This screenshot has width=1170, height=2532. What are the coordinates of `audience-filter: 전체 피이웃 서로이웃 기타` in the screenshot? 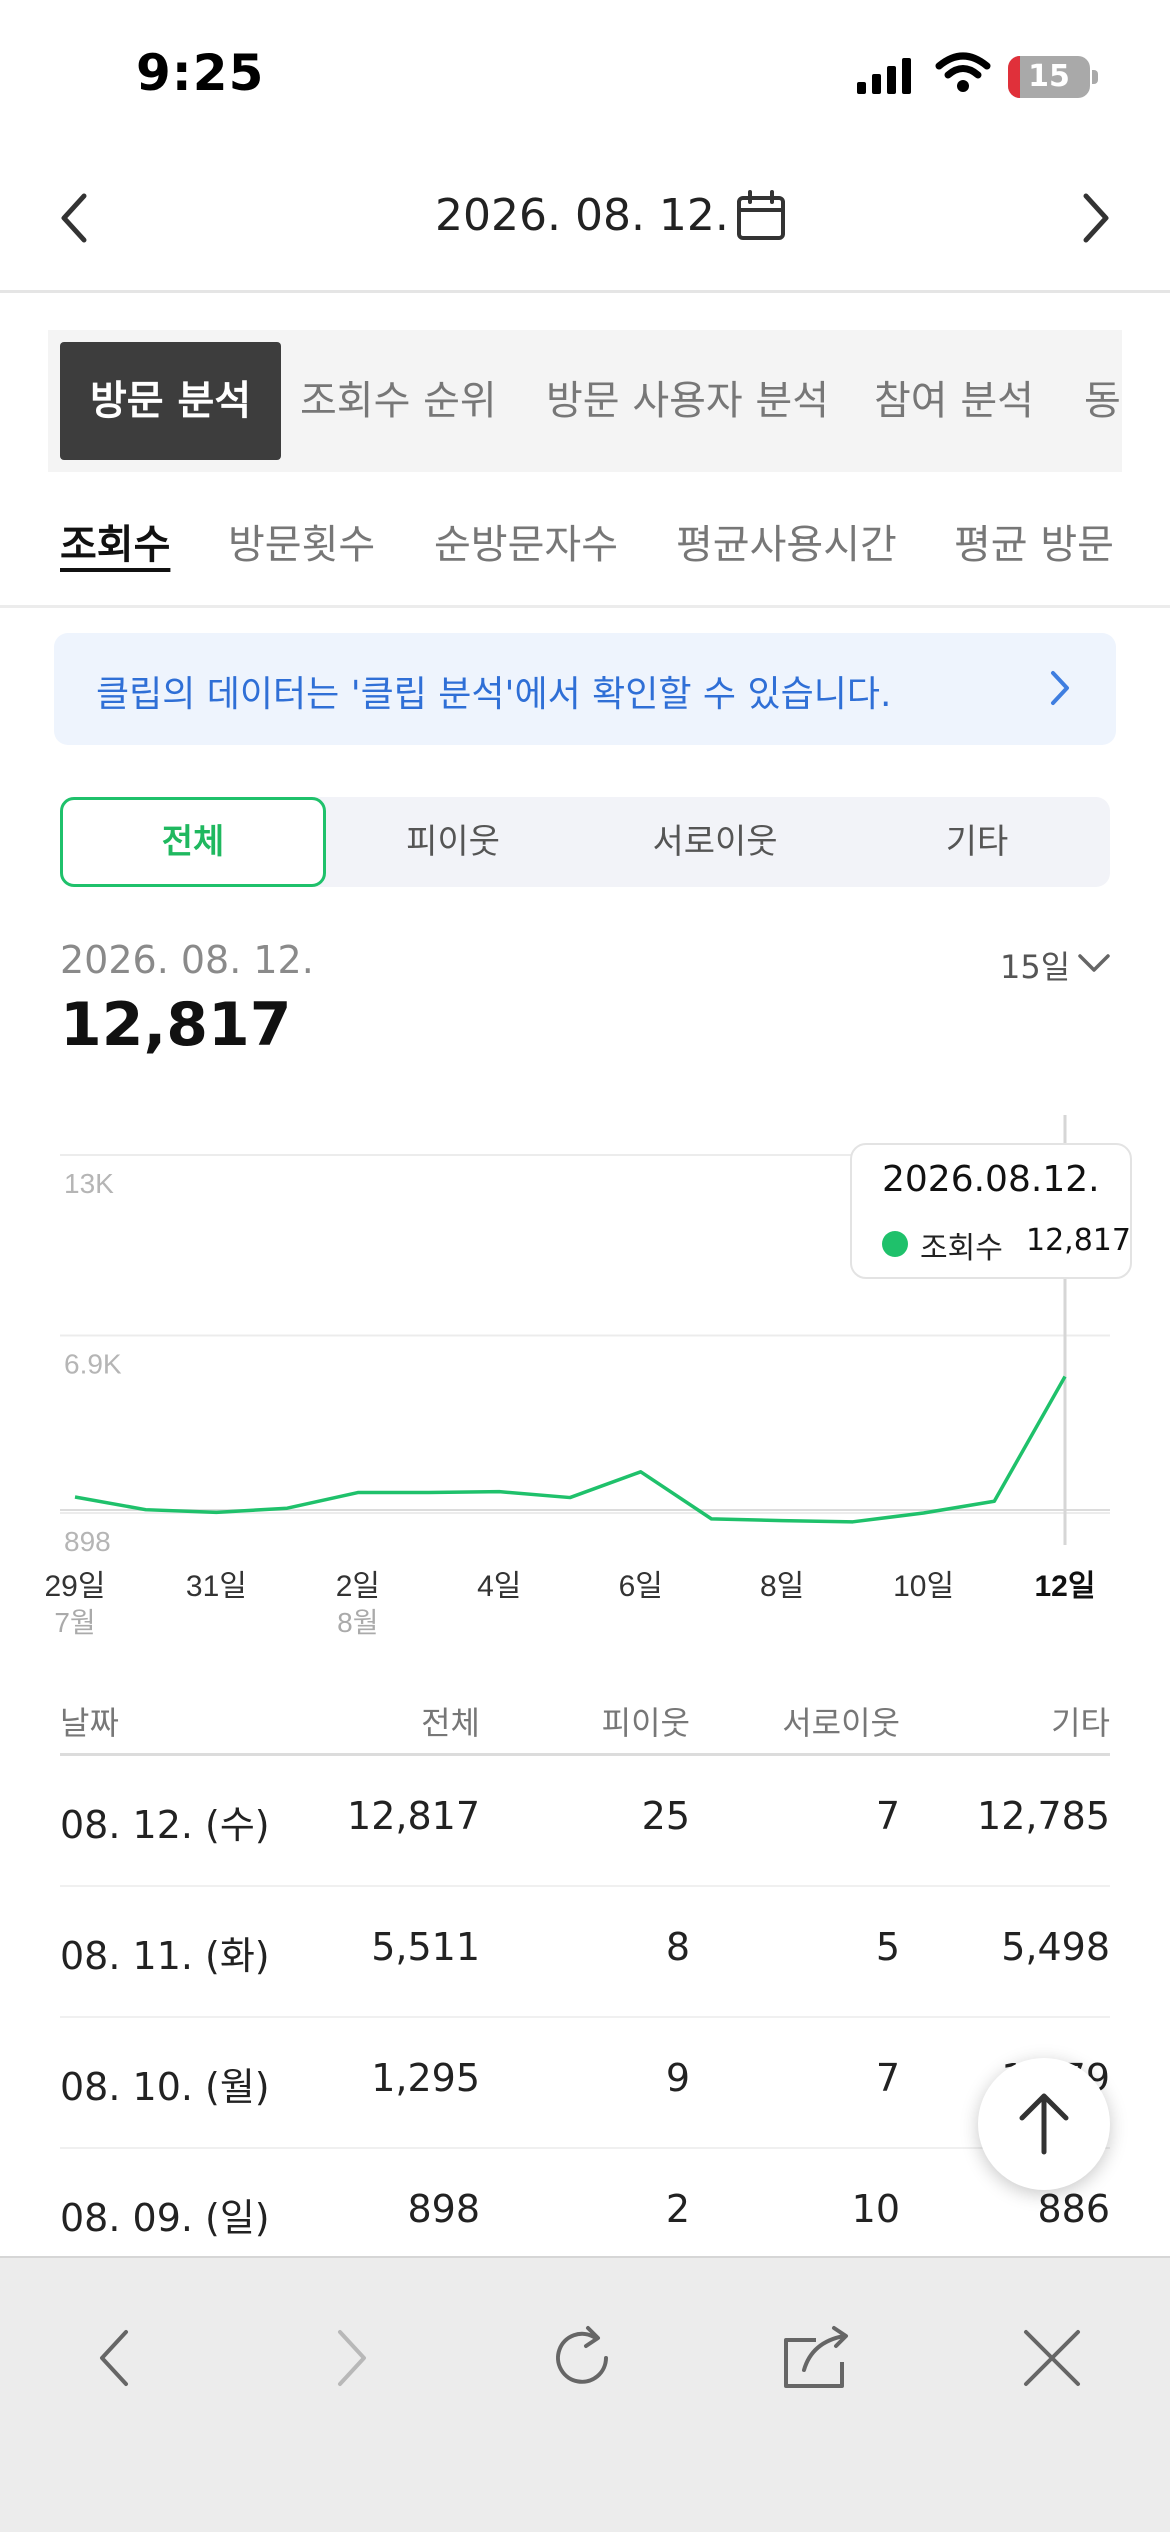 It's located at (585, 842).